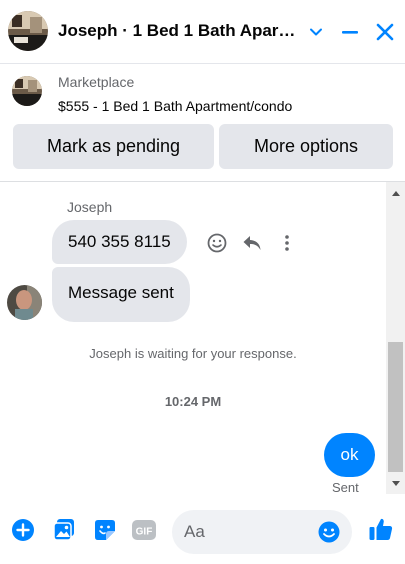 This screenshot has height=564, width=405. Describe the element at coordinates (64, 530) in the screenshot. I see `photo-icon` at that location.